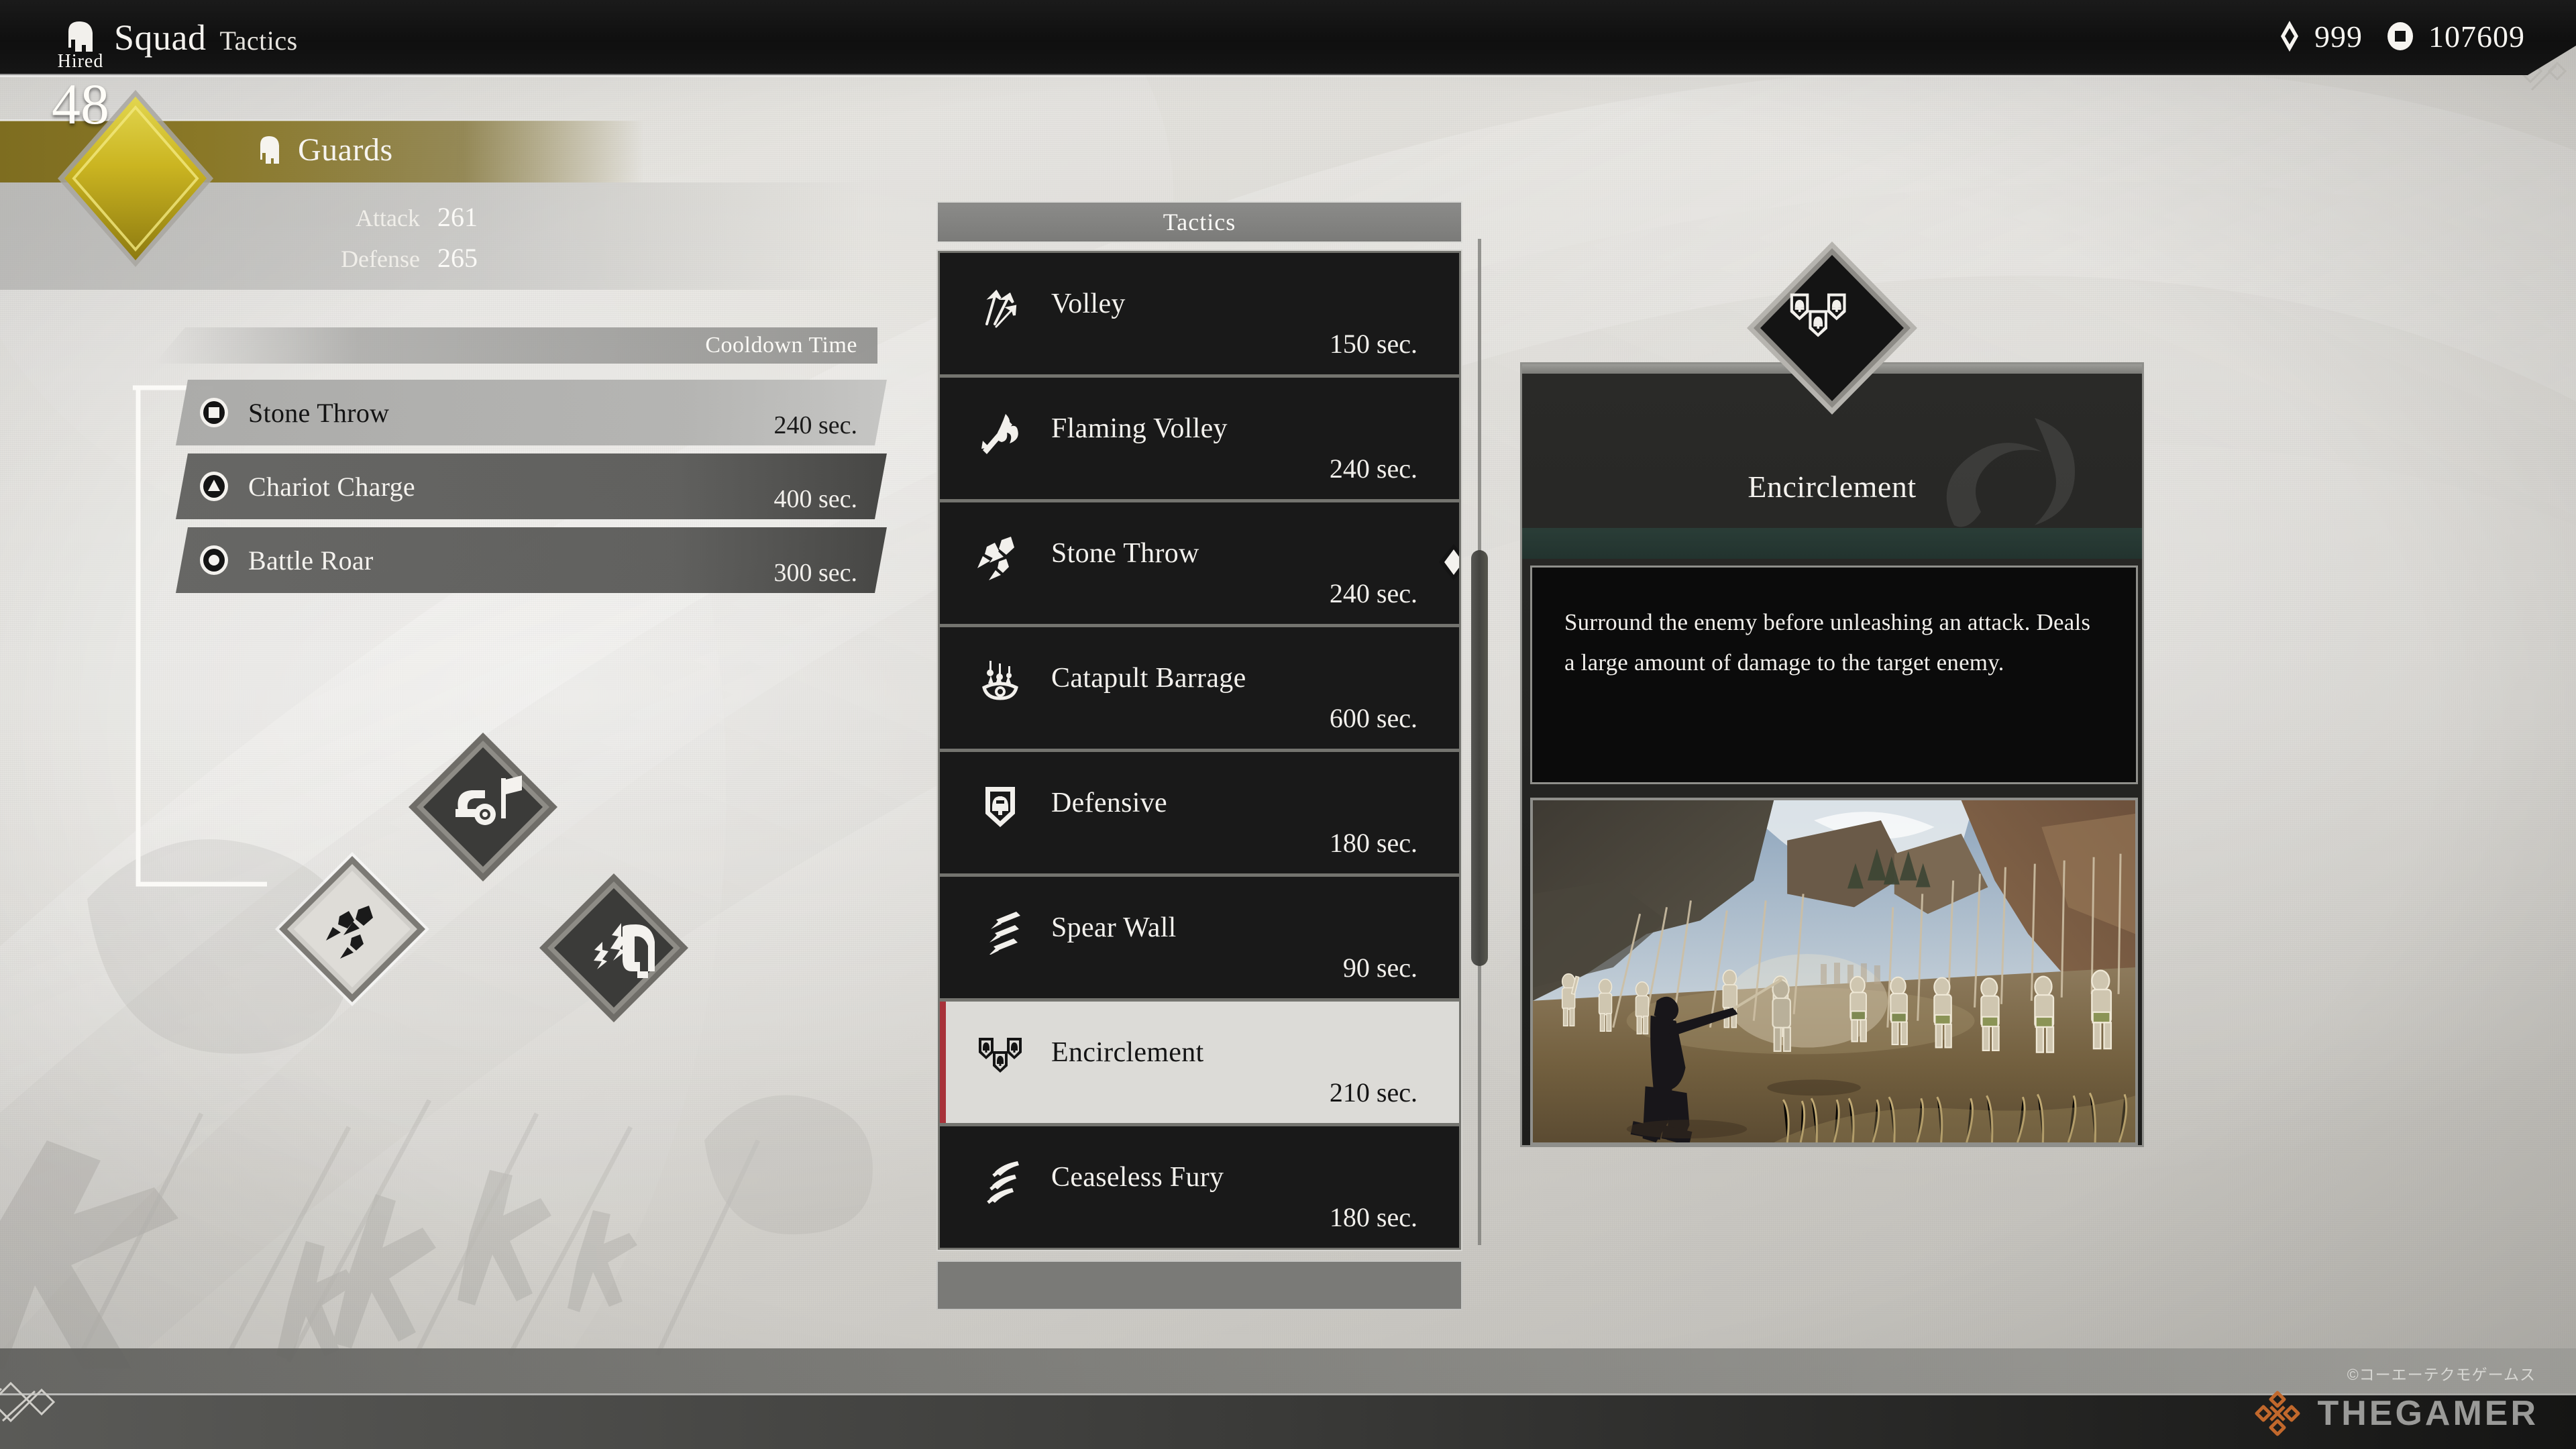  Describe the element at coordinates (319, 412) in the screenshot. I see `equipped-slot-name: Stone Throw` at that location.